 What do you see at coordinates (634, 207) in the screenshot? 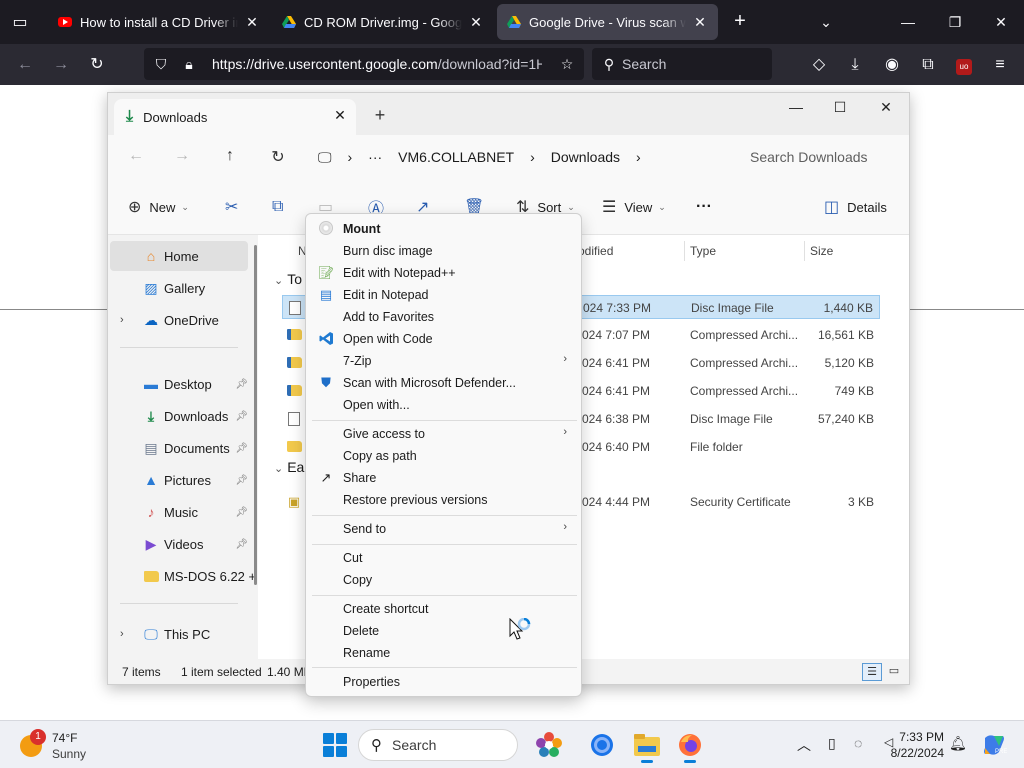
I see `view-button: ☰ View ⌄` at bounding box center [634, 207].